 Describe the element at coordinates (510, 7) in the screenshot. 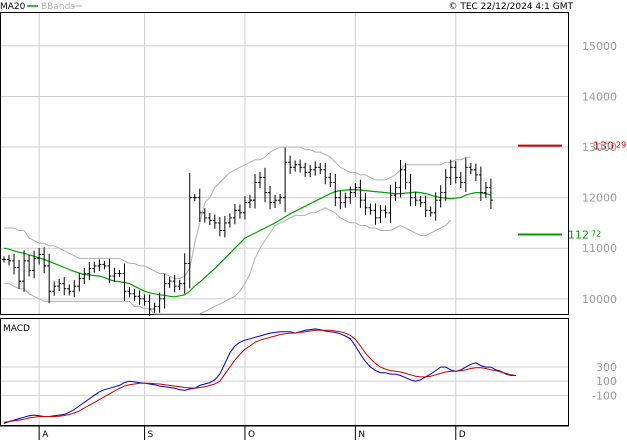

I see `copyright-notice: © TEC 22/12/2024 4:1 GMT` at that location.